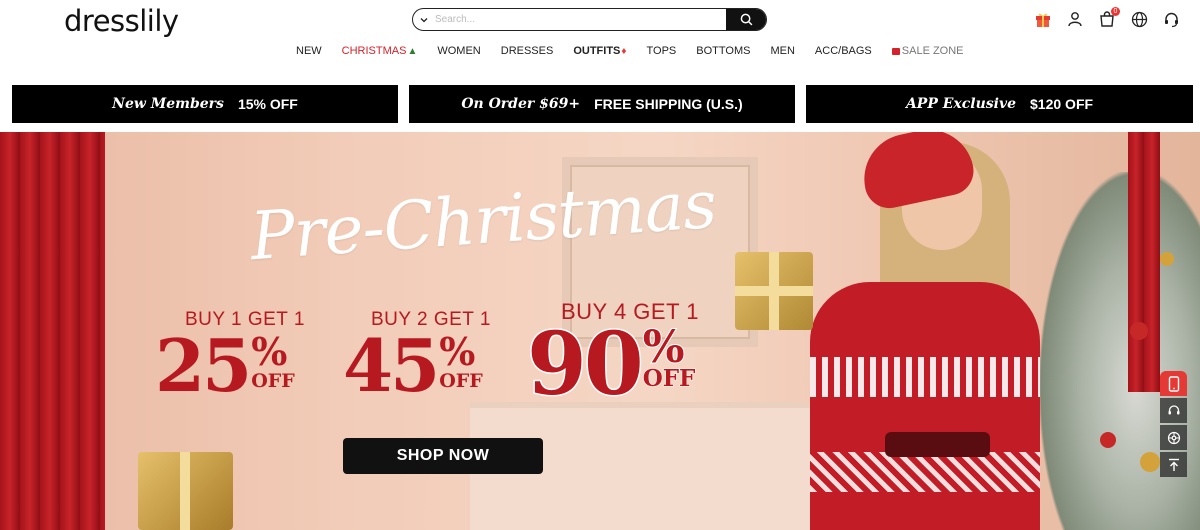 The width and height of the screenshot is (1200, 530). I want to click on site-logo: dresslily, so click(121, 21).